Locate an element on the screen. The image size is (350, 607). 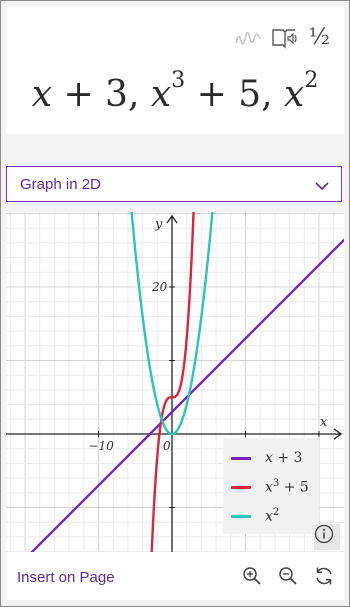
graph-mode-selected: Graph in 2D is located at coordinates (60, 184).